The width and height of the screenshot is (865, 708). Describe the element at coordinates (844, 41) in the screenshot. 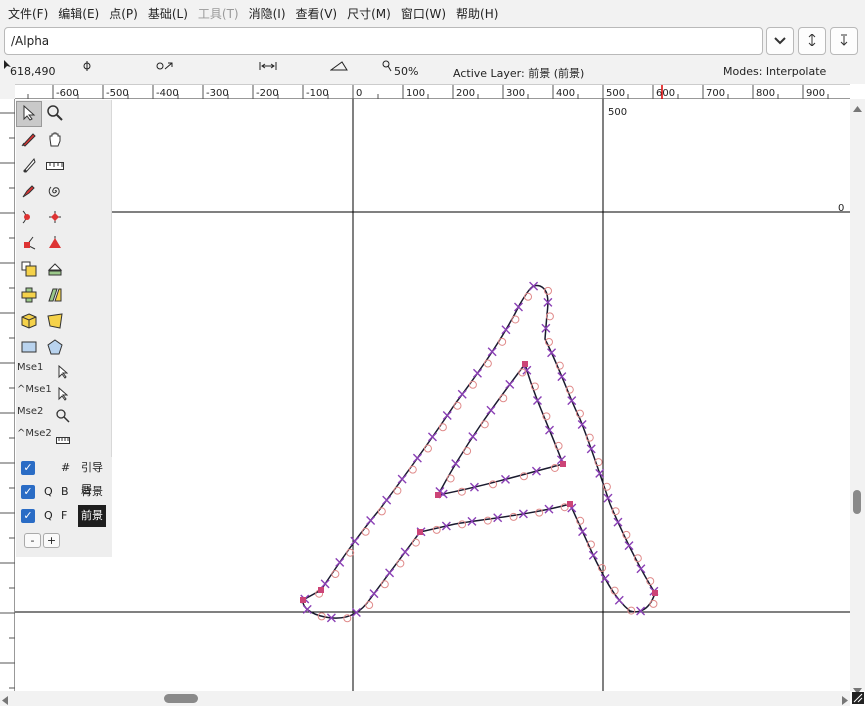

I see `next-word-button` at that location.